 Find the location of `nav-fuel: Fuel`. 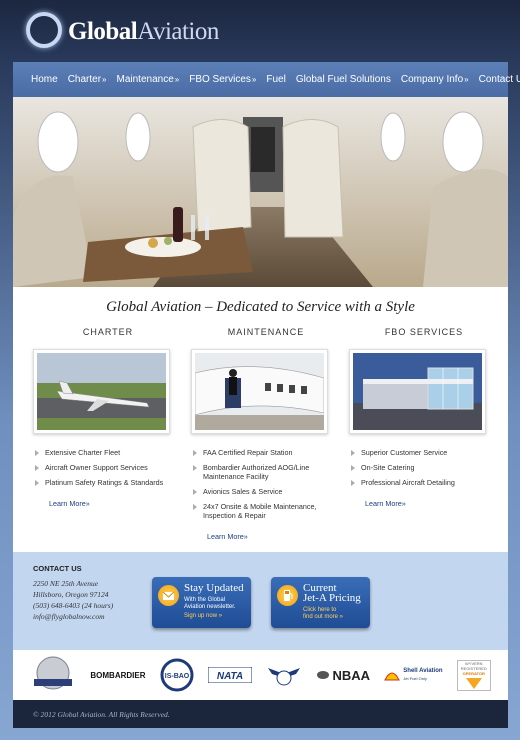

nav-fuel: Fuel is located at coordinates (275, 79).